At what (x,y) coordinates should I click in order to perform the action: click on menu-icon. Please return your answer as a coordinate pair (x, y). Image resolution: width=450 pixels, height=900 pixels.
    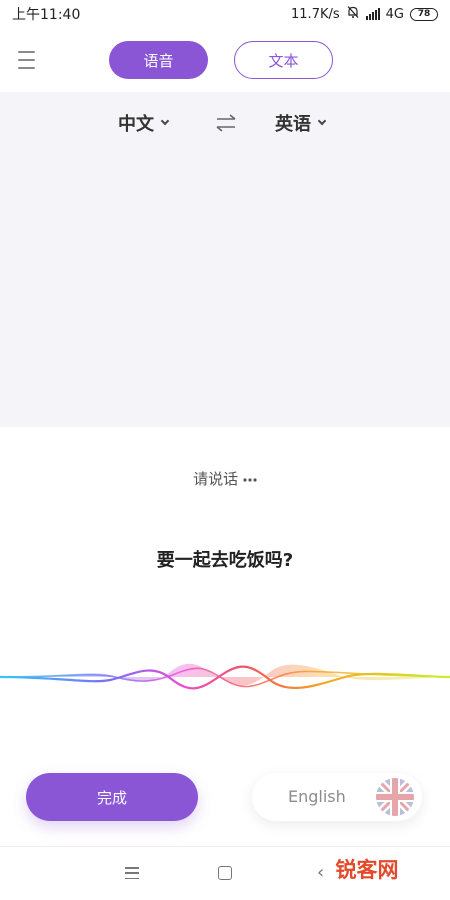
    Looking at the image, I should click on (33, 60).